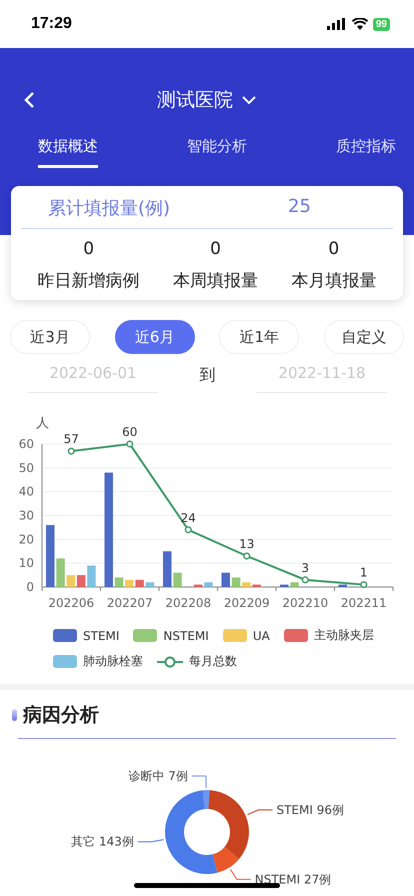  Describe the element at coordinates (208, 375) in the screenshot. I see `date-separator: 到` at that location.